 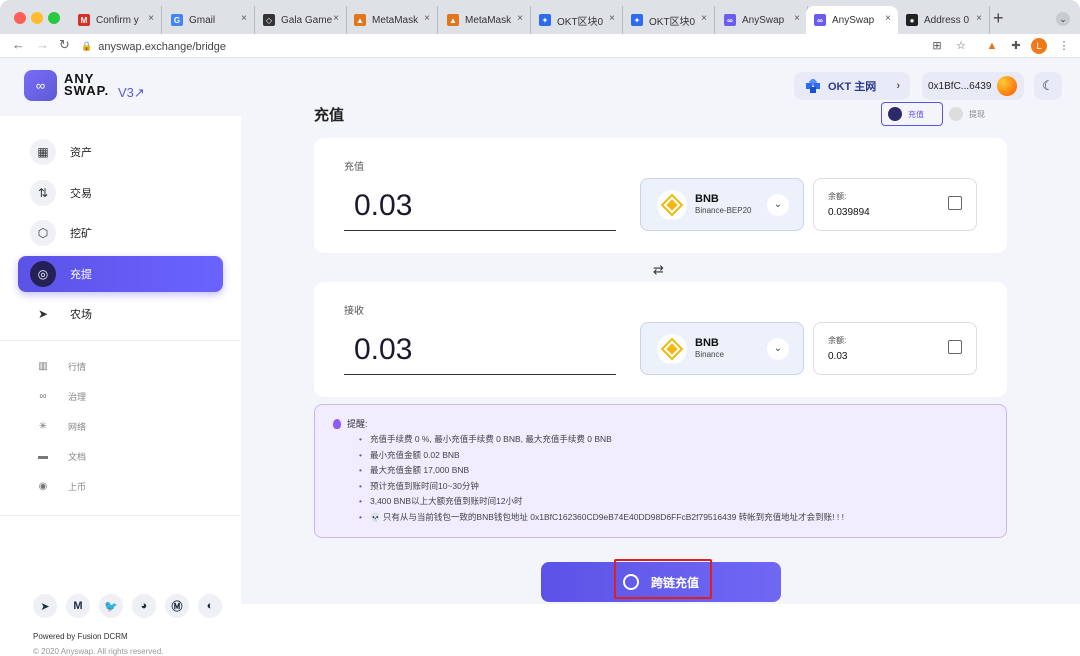 I want to click on notice-title-text: 提醒:, so click(x=357, y=424).